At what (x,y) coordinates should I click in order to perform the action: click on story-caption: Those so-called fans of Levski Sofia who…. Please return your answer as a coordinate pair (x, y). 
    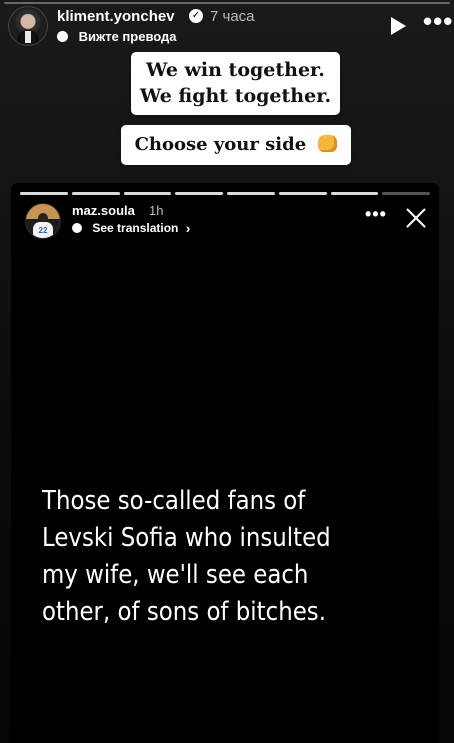
    Looking at the image, I should click on (186, 556).